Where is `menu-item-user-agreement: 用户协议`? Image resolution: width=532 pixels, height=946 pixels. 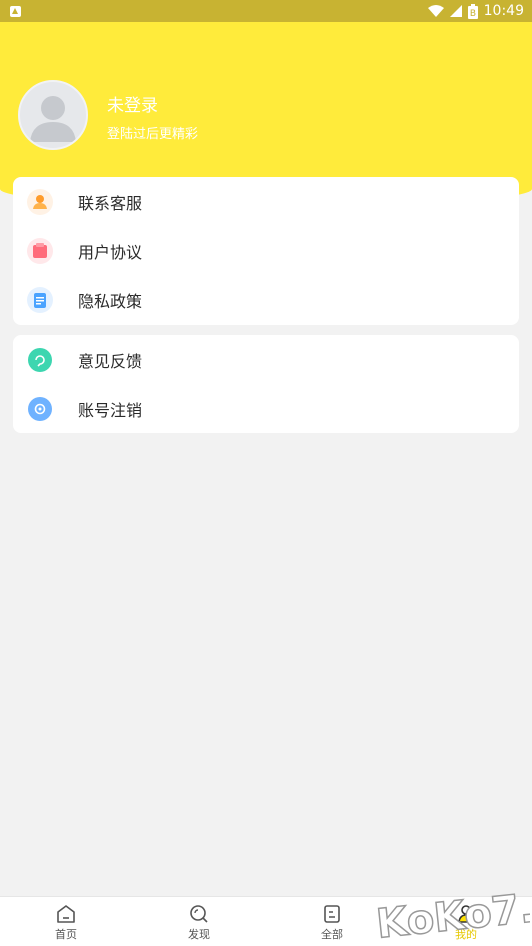
menu-item-user-agreement: 用户协议 is located at coordinates (266, 250).